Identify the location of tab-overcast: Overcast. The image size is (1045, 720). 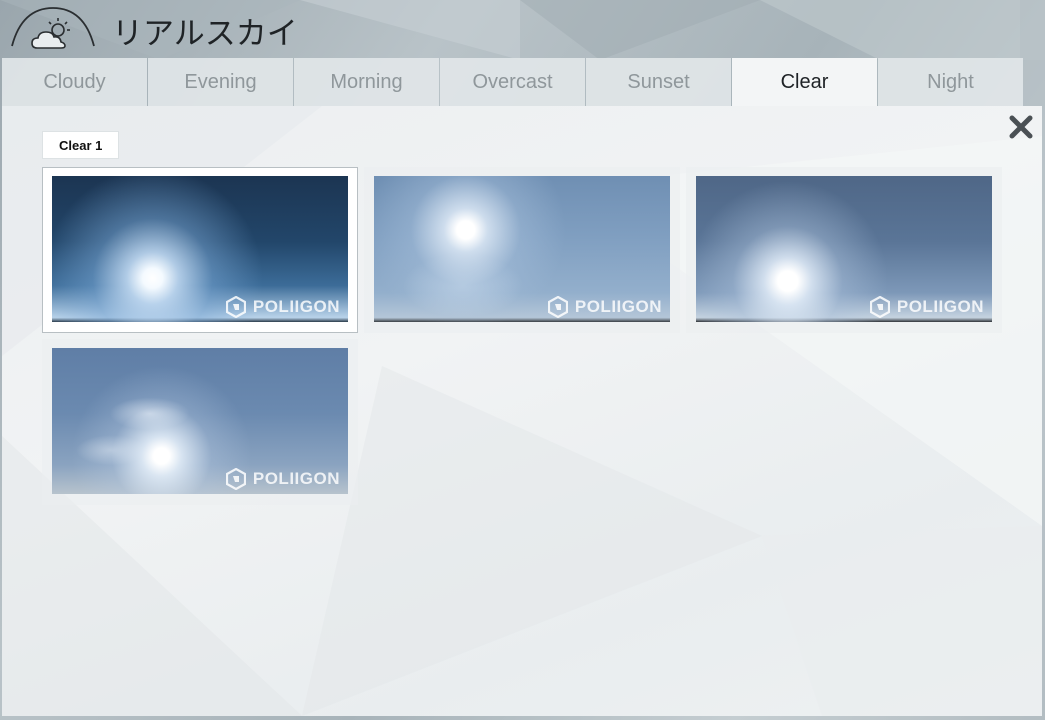
(512, 82).